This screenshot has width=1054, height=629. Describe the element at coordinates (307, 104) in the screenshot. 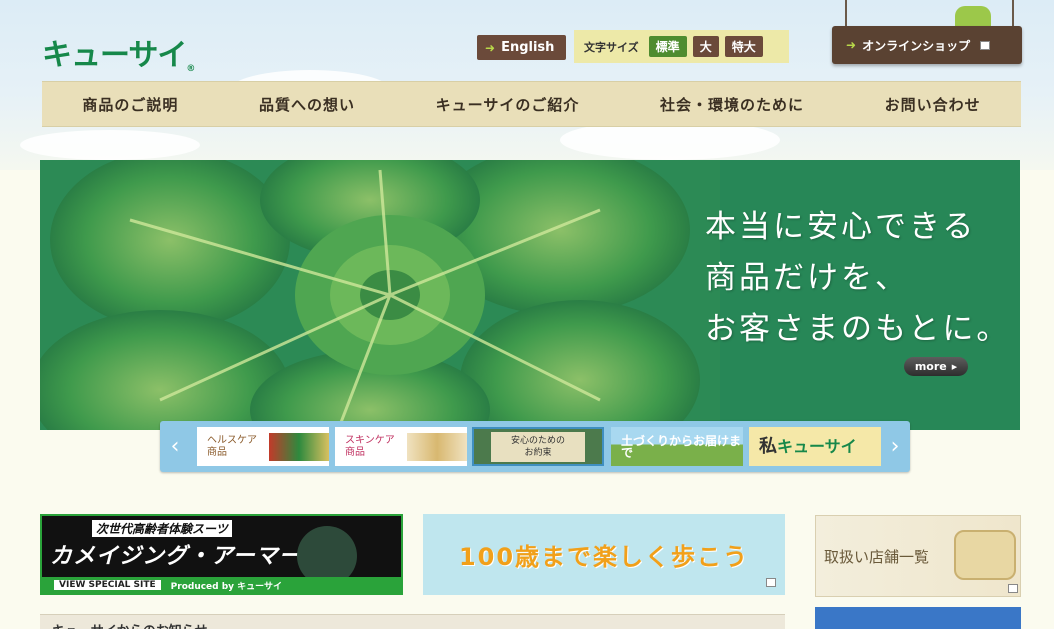

I see `nav-item-quality: 品質への想い` at that location.